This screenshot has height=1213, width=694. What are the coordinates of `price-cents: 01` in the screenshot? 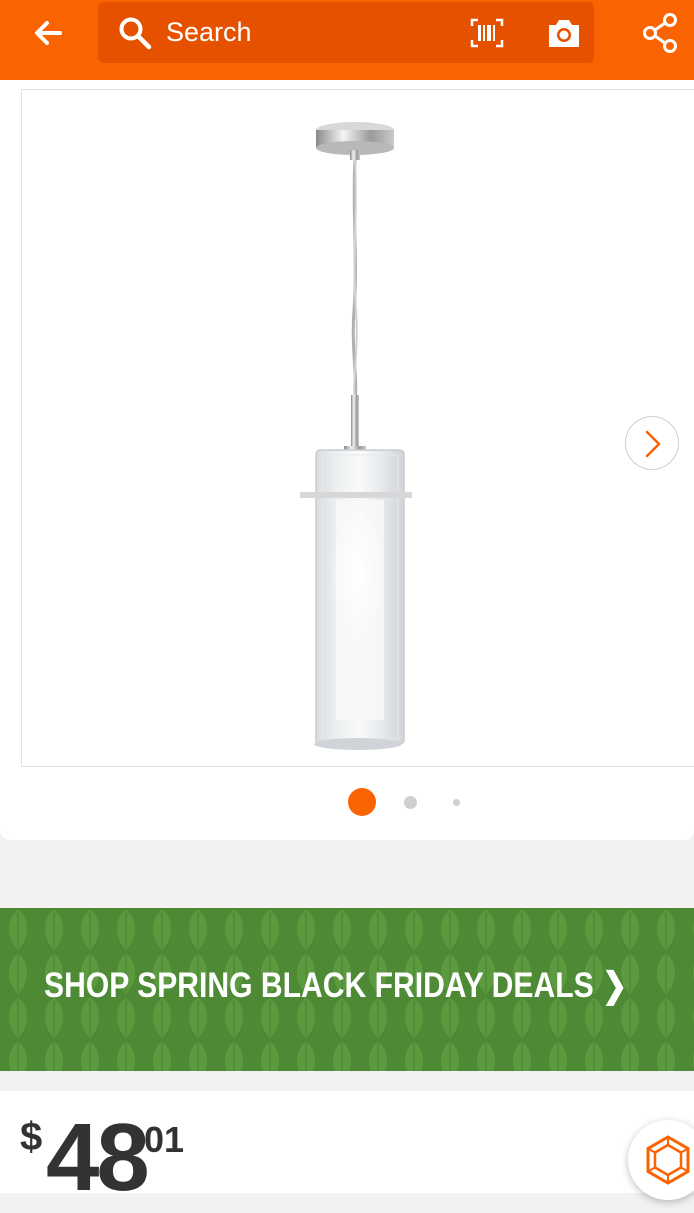 It's located at (164, 1139).